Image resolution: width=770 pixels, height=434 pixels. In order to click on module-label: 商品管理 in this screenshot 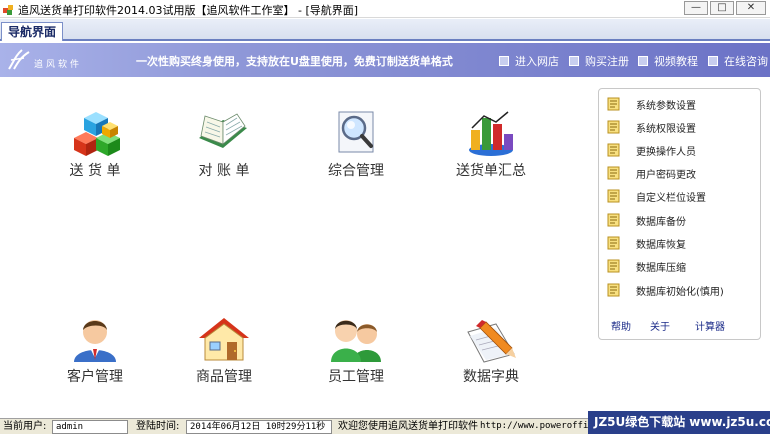, I will do `click(224, 377)`.